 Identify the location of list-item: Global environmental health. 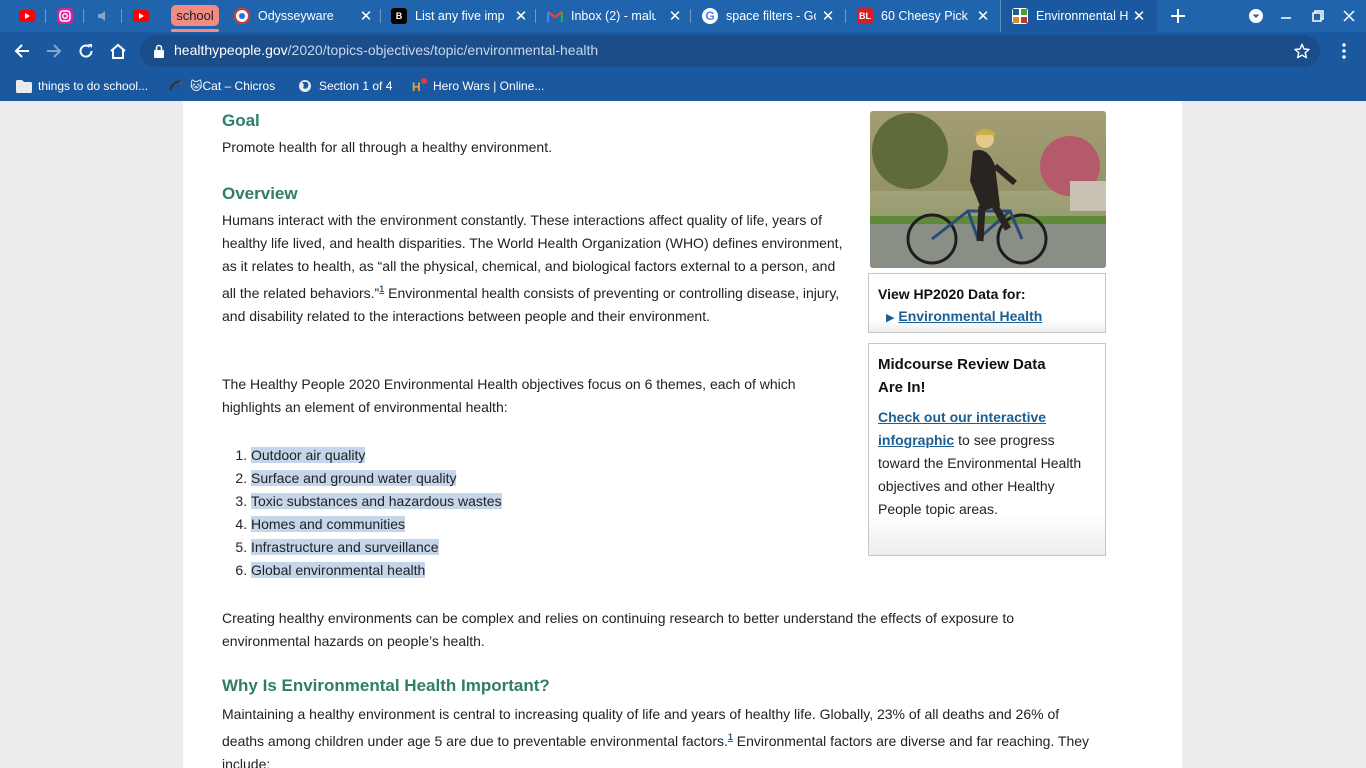
(376, 570).